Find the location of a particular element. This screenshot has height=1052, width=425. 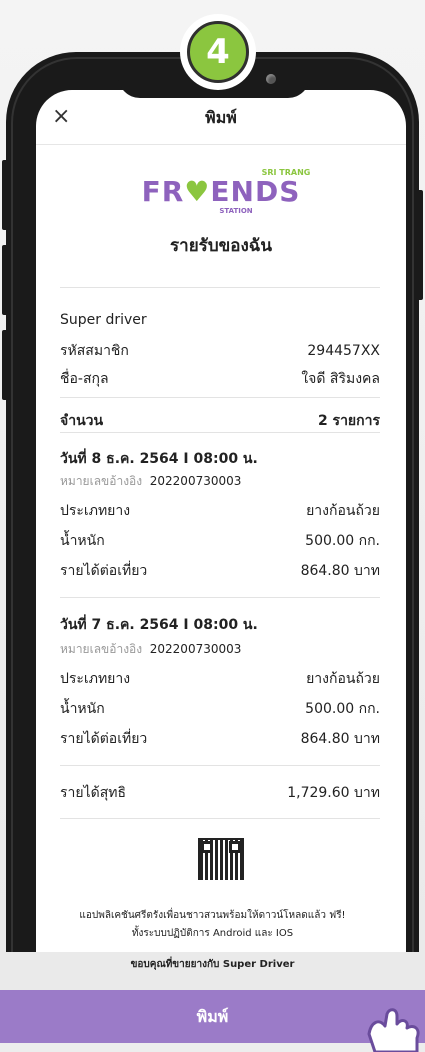

pointing-hand-icon is located at coordinates (393, 1030).